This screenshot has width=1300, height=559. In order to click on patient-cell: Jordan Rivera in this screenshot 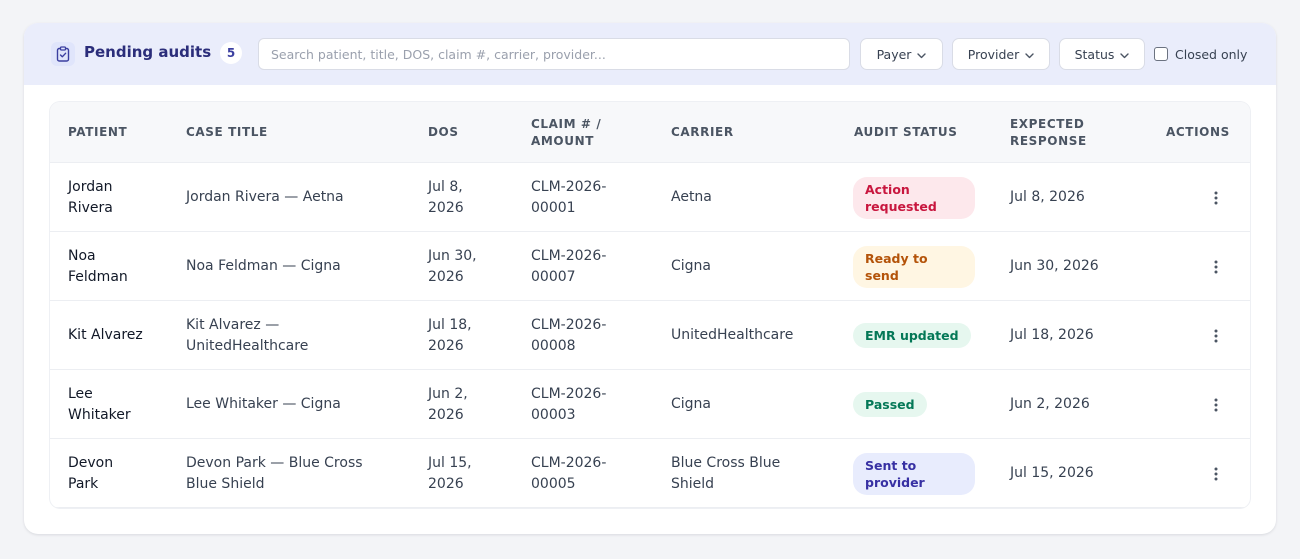, I will do `click(90, 197)`.